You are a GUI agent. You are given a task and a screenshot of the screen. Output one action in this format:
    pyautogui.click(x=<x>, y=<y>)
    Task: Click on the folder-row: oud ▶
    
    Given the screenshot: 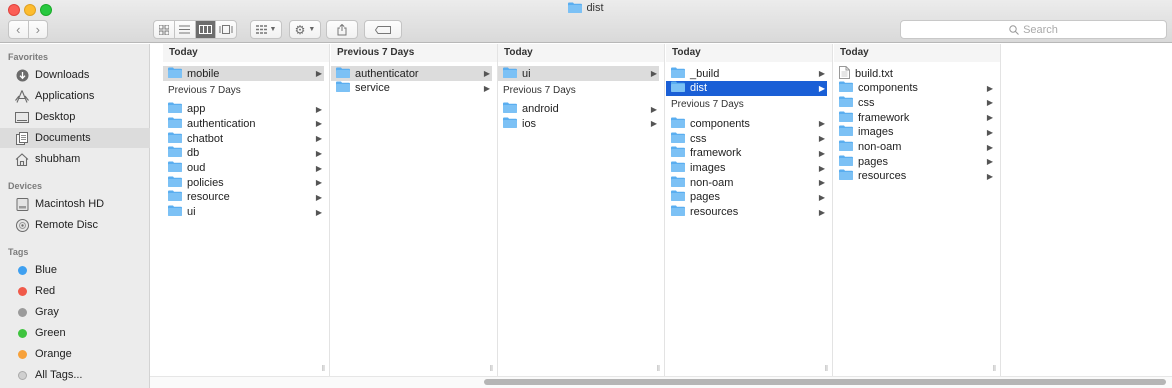 What is the action you would take?
    pyautogui.click(x=243, y=168)
    